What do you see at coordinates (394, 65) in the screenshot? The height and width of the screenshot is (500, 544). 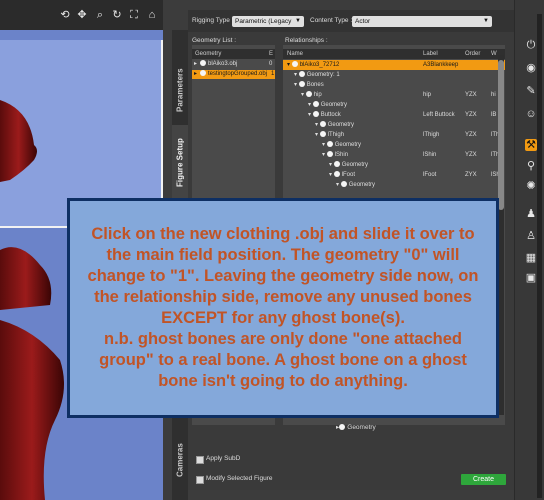 I see `tree-row-selected: ▾ blAiko3_72712 A3Blankkeep` at bounding box center [394, 65].